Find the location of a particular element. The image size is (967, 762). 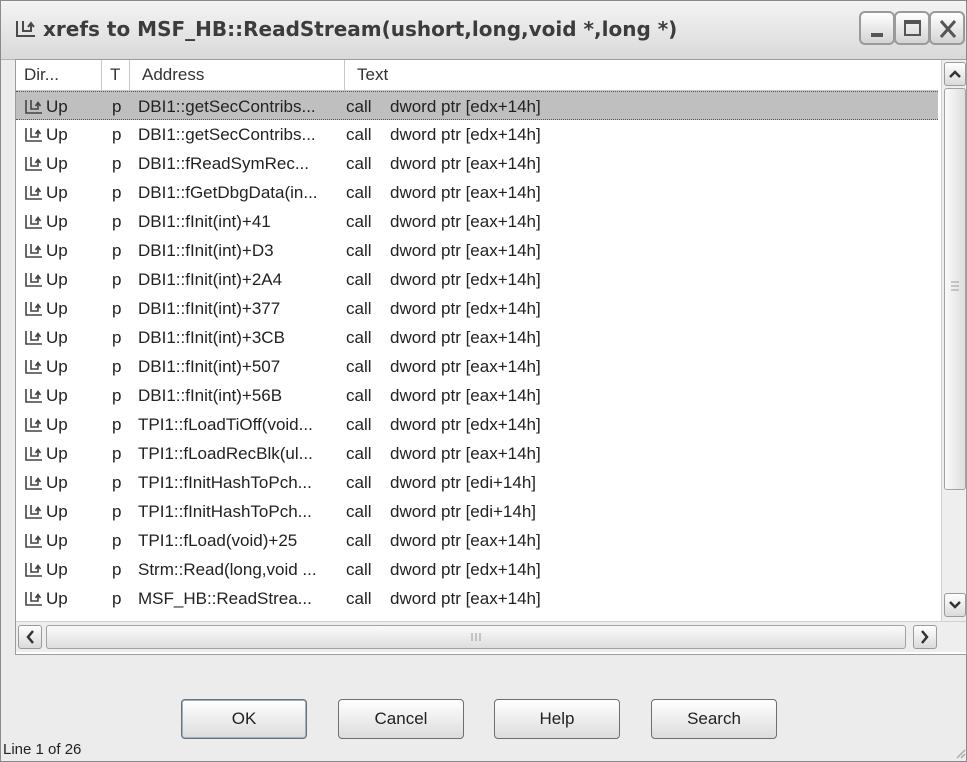

scroll-up-button is located at coordinates (955, 74).